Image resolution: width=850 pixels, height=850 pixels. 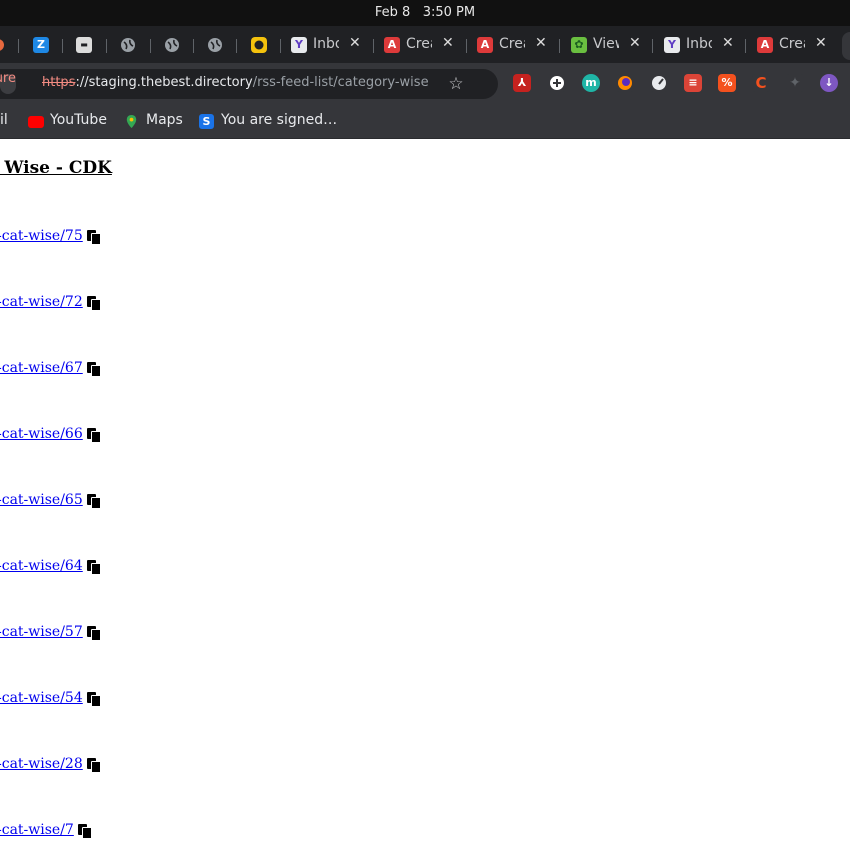 What do you see at coordinates (36, 122) in the screenshot?
I see `youtube-icon` at bounding box center [36, 122].